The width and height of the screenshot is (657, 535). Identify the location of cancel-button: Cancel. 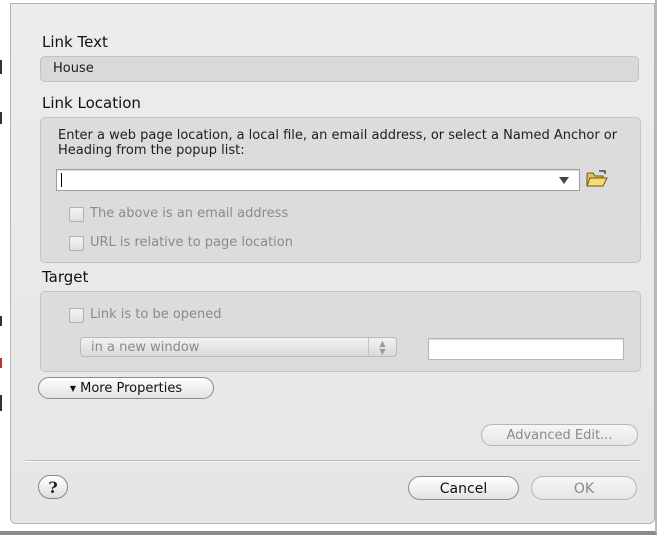
(463, 488).